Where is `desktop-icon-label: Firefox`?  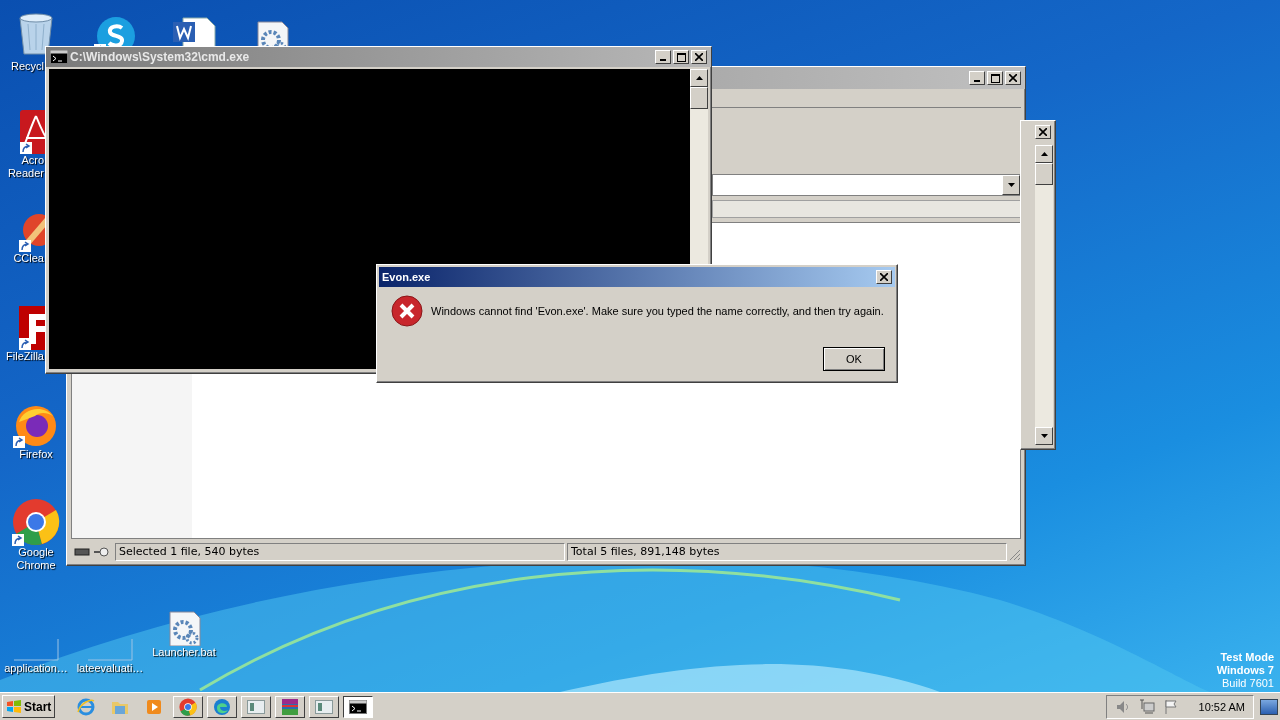
desktop-icon-label: Firefox is located at coordinates (36, 454).